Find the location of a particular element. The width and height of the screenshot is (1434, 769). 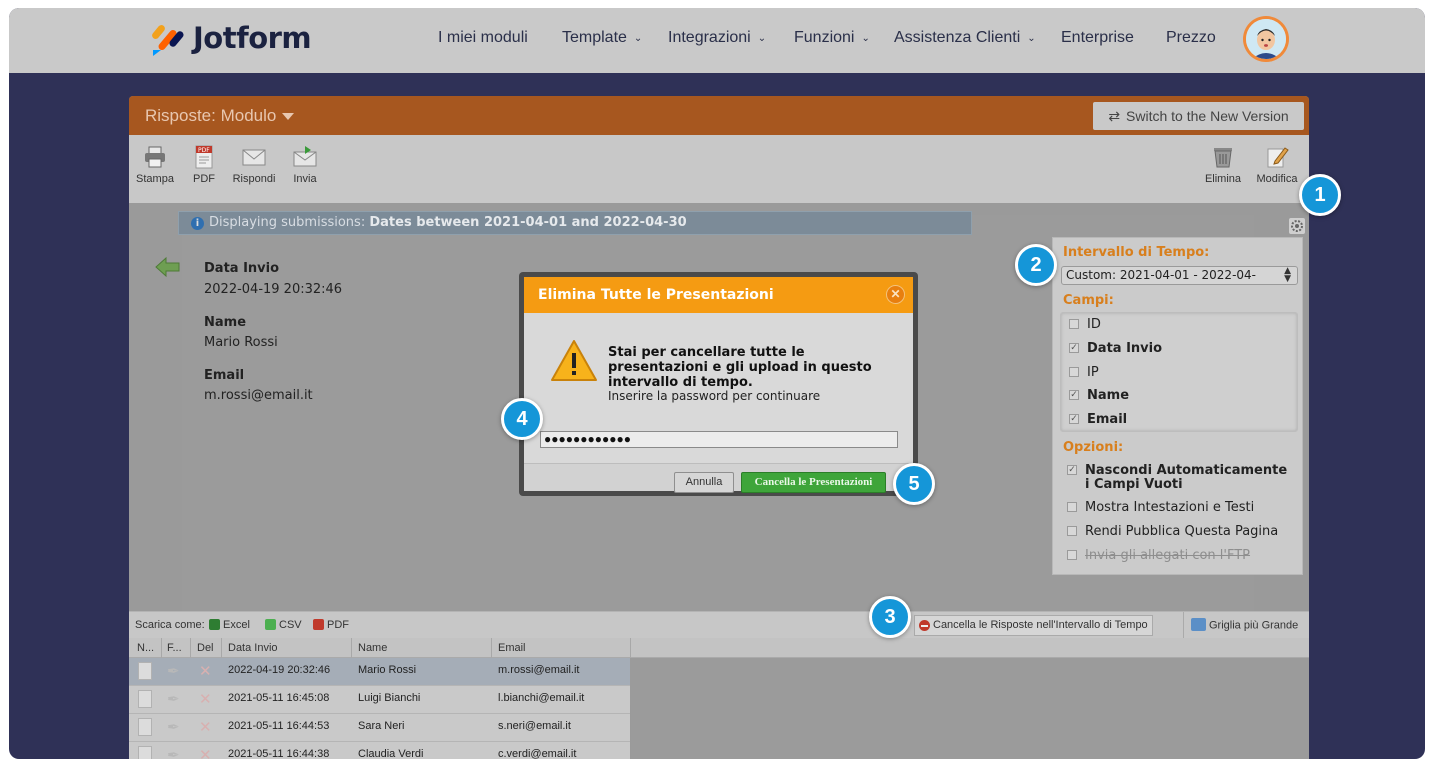

field-value-name: Mario Rossi is located at coordinates (241, 342).